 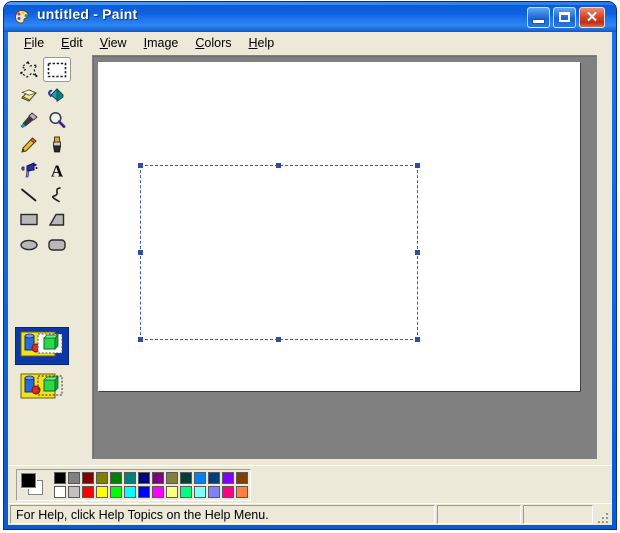 I want to click on menu-item-edit: Edit, so click(x=72, y=43).